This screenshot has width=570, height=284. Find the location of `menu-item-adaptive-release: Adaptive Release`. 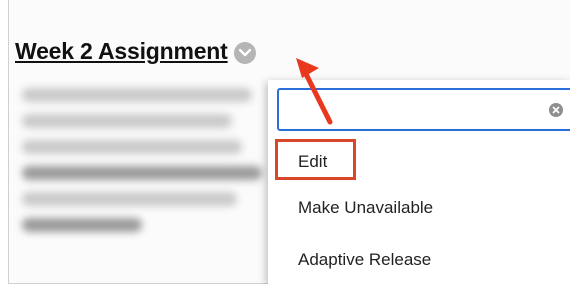

menu-item-adaptive-release: Adaptive Release is located at coordinates (364, 260).